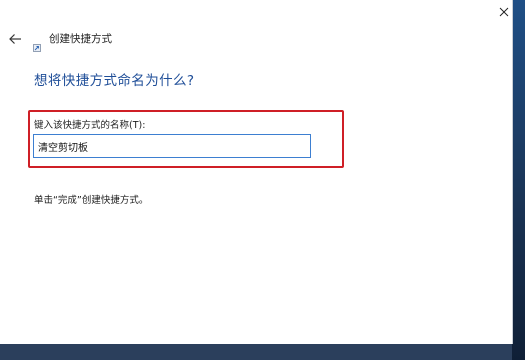 This screenshot has width=525, height=360. Describe the element at coordinates (37, 44) in the screenshot. I see `shortcut-icon` at that location.